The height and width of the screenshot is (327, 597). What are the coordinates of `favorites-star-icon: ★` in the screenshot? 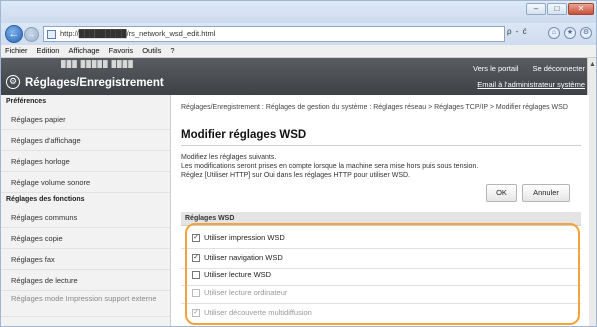 It's located at (570, 33).